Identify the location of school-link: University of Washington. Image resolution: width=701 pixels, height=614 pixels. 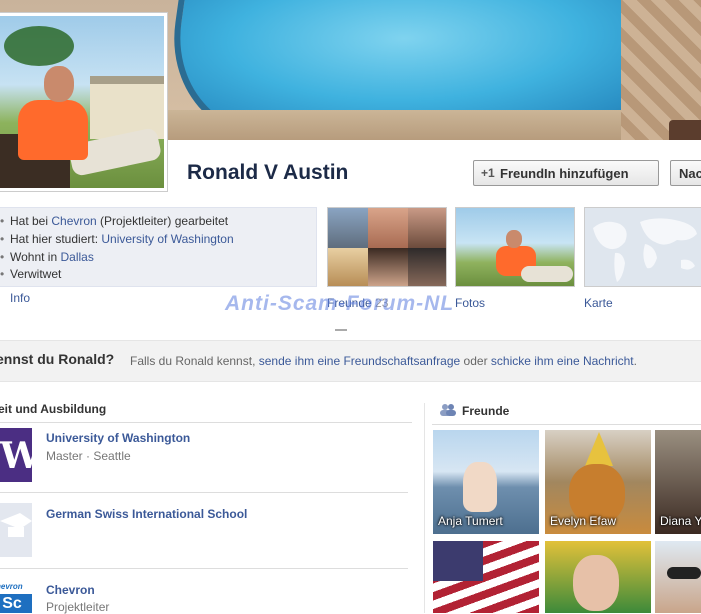
(167, 239).